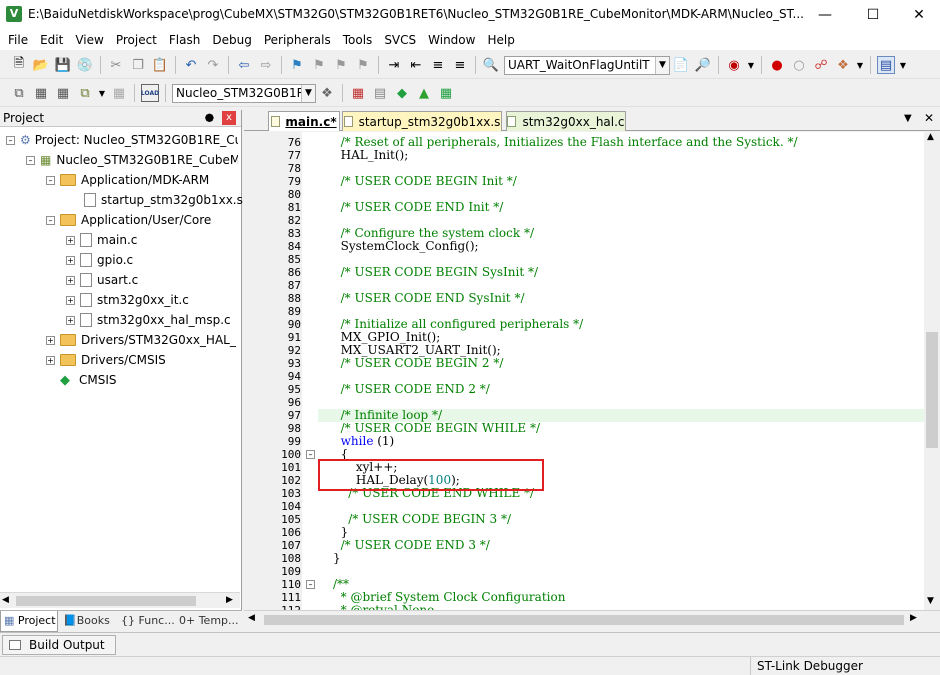  Describe the element at coordinates (141, 340) in the screenshot. I see `tree-group-hal-driver: + Drivers/STM32G0xx_HAL_Driver` at that location.